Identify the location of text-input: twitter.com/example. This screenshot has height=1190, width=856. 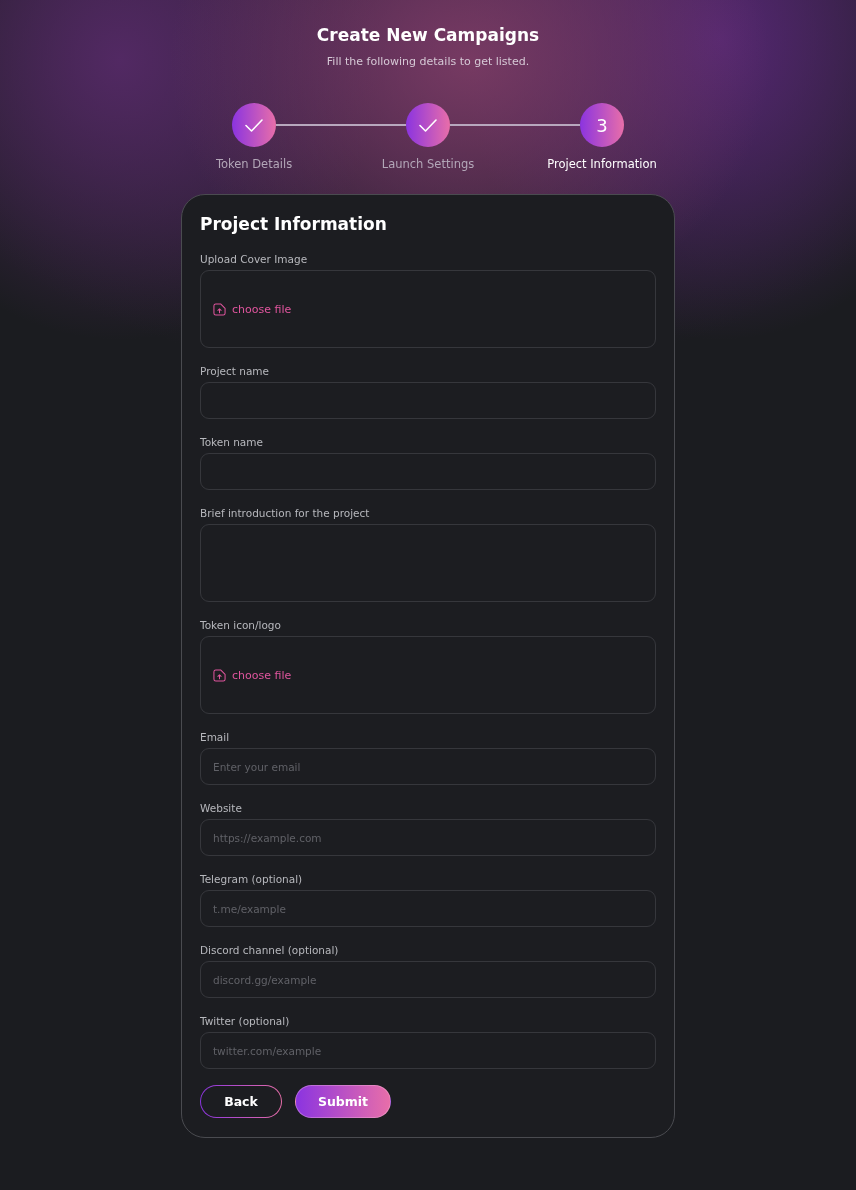
(428, 1050).